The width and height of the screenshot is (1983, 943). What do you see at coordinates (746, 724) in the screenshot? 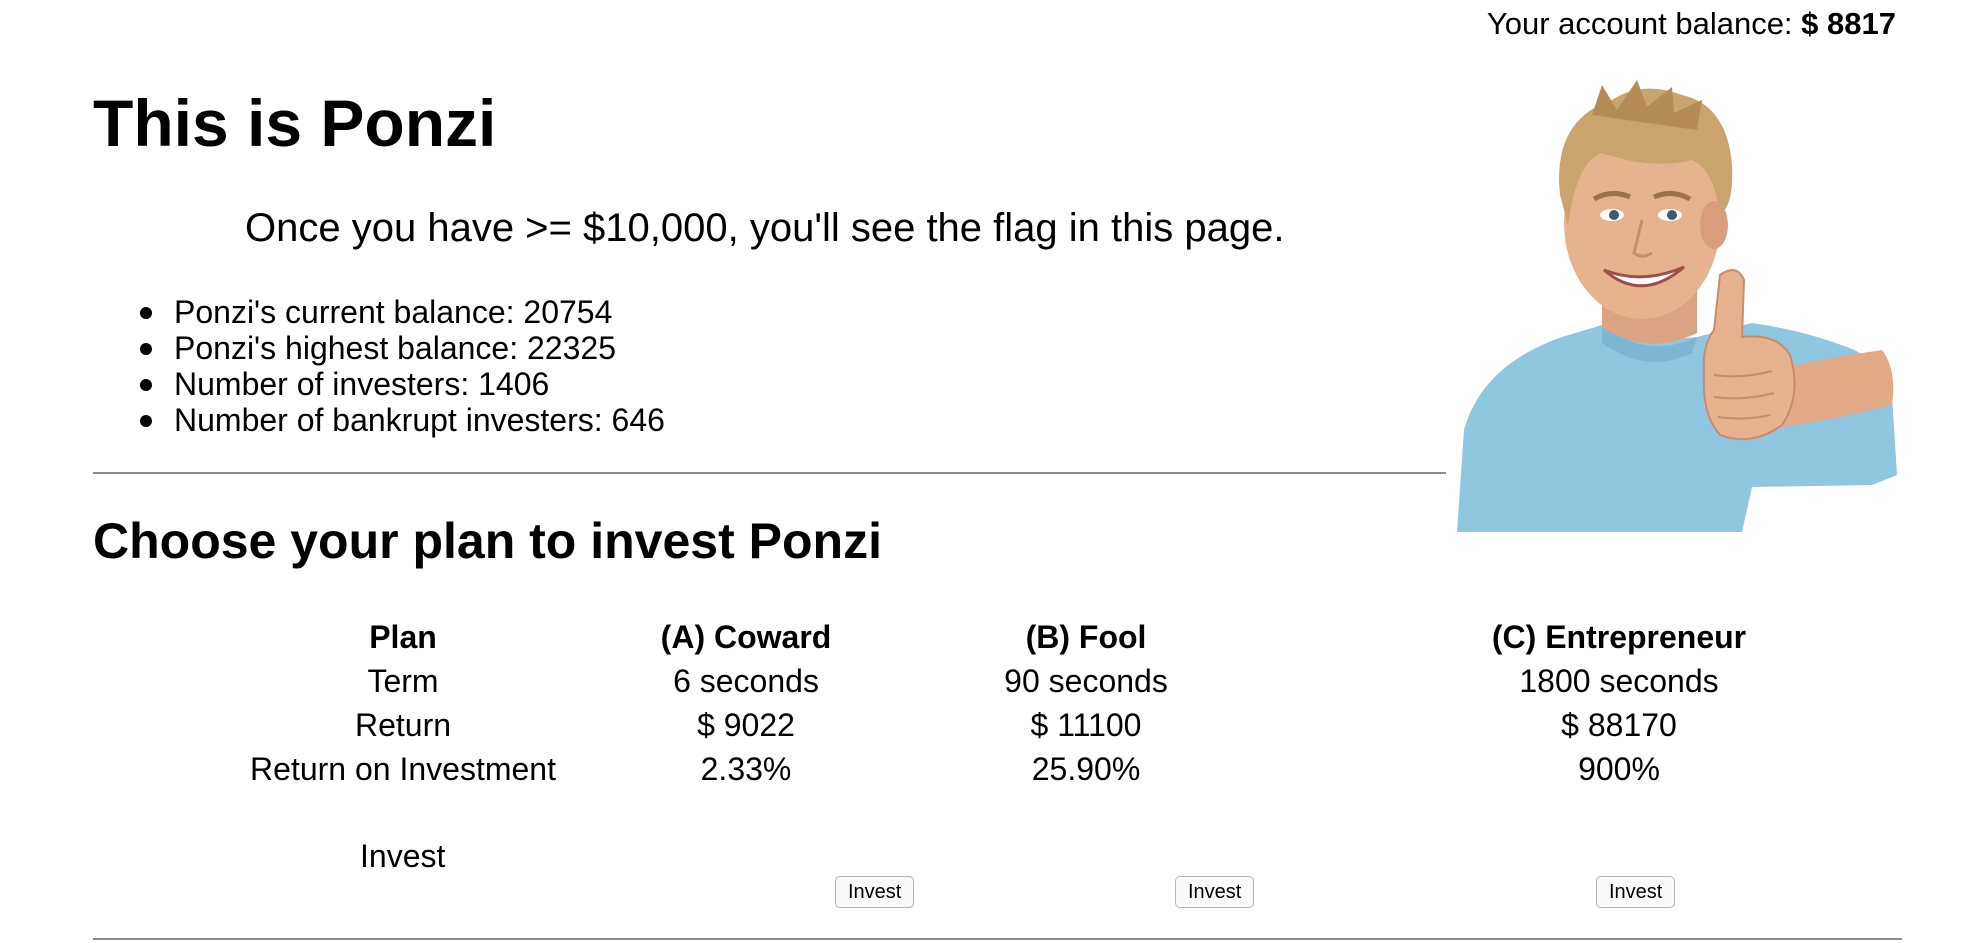
I see `cell: $ 9022` at bounding box center [746, 724].